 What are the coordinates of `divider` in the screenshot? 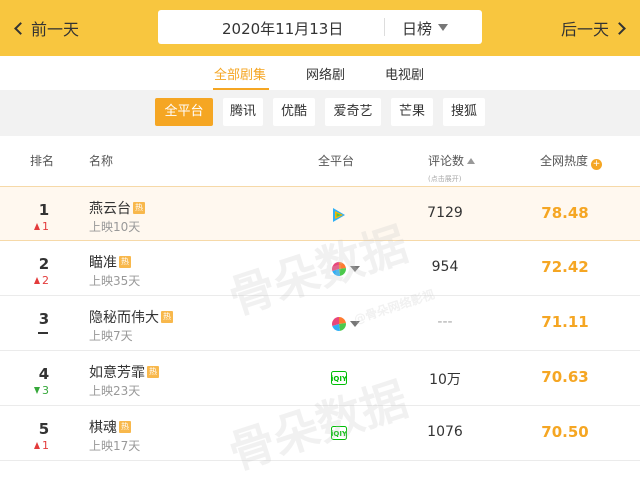 It's located at (384, 27).